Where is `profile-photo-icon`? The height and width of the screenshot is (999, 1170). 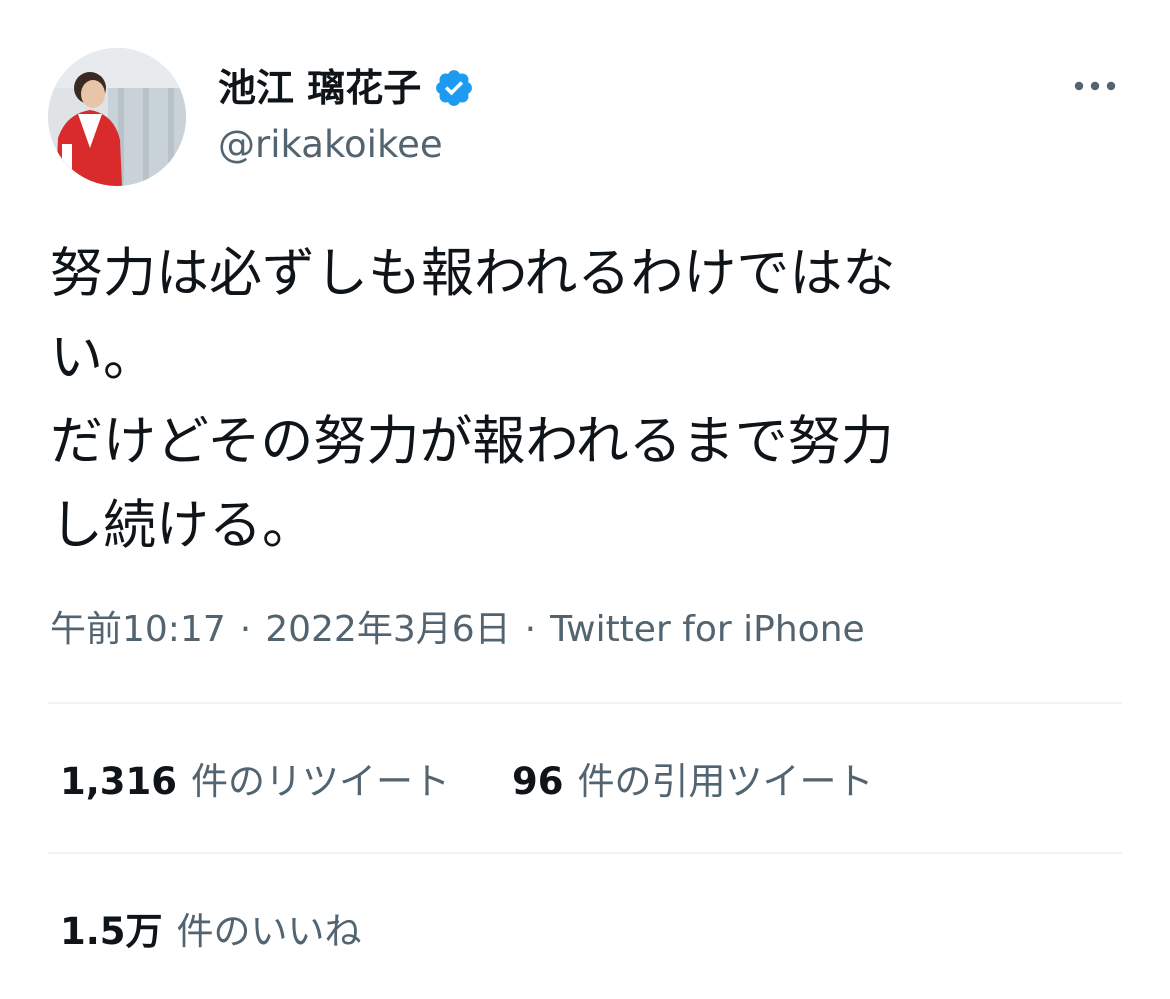 profile-photo-icon is located at coordinates (117, 117).